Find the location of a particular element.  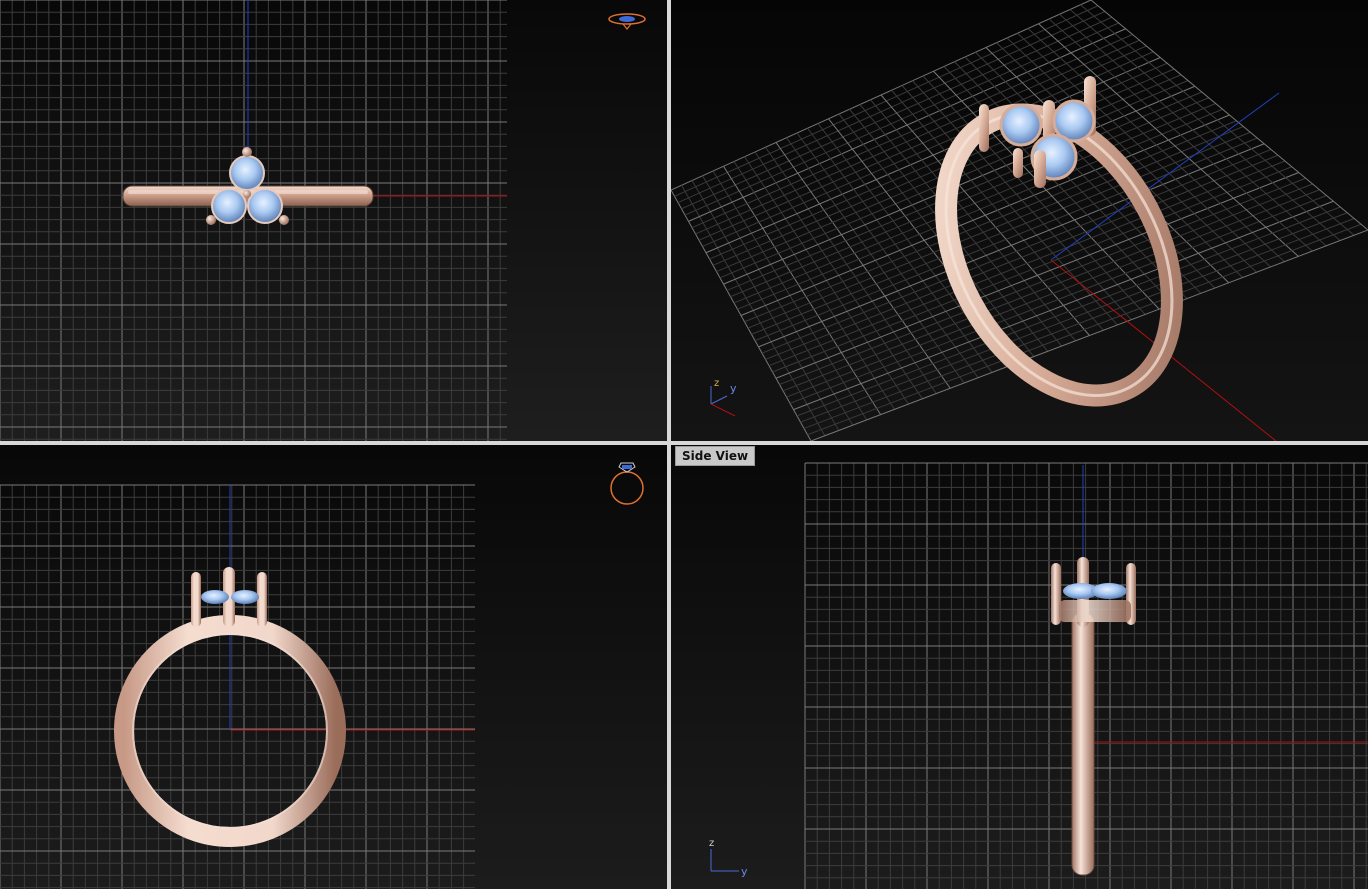

ring-front-icon is located at coordinates (627, 482).